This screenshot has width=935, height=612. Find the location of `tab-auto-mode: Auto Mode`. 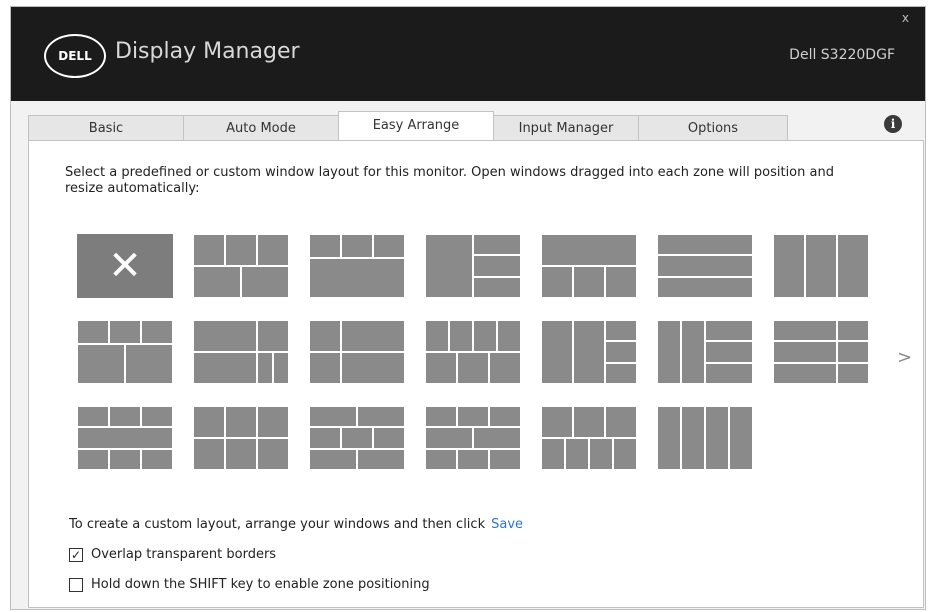

tab-auto-mode: Auto Mode is located at coordinates (261, 128).